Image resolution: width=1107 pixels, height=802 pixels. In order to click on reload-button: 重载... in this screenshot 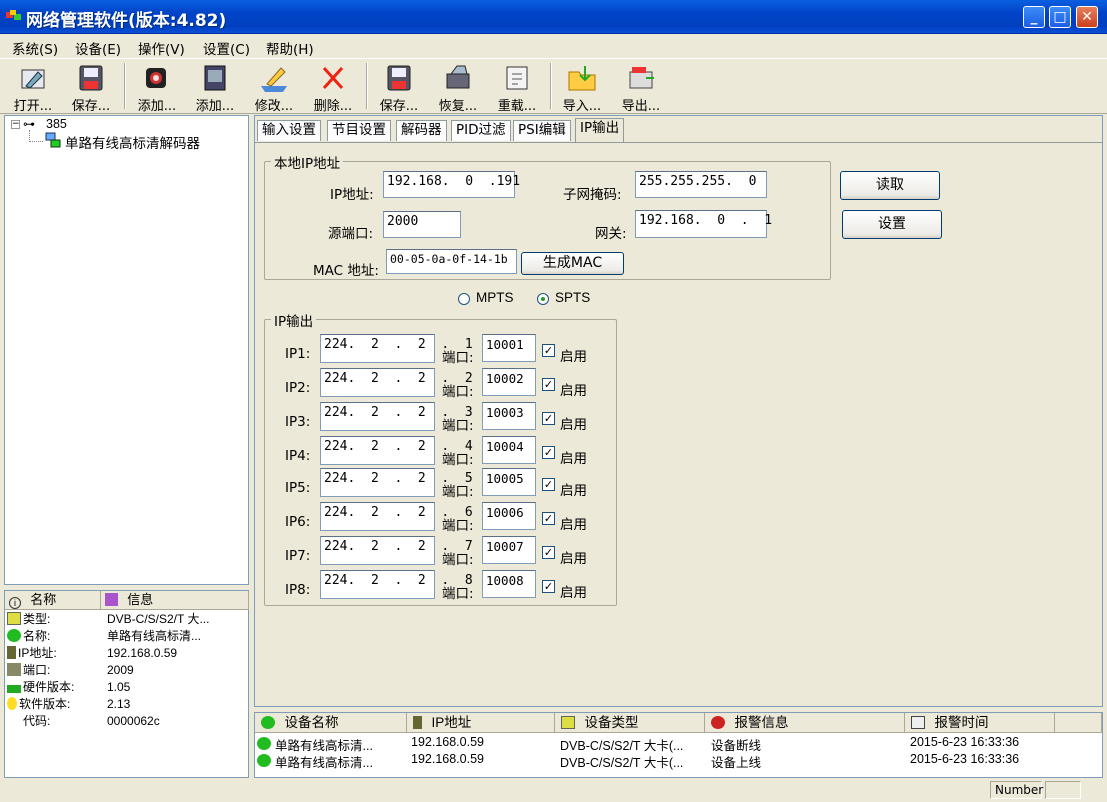, I will do `click(517, 87)`.